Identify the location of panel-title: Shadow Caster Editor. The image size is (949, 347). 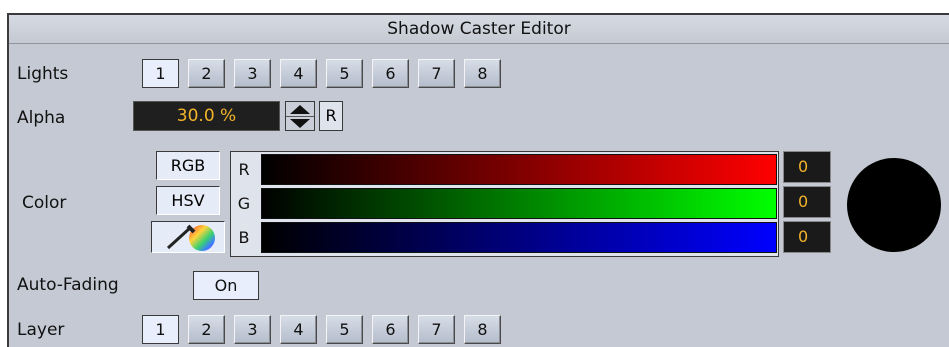
(479, 28).